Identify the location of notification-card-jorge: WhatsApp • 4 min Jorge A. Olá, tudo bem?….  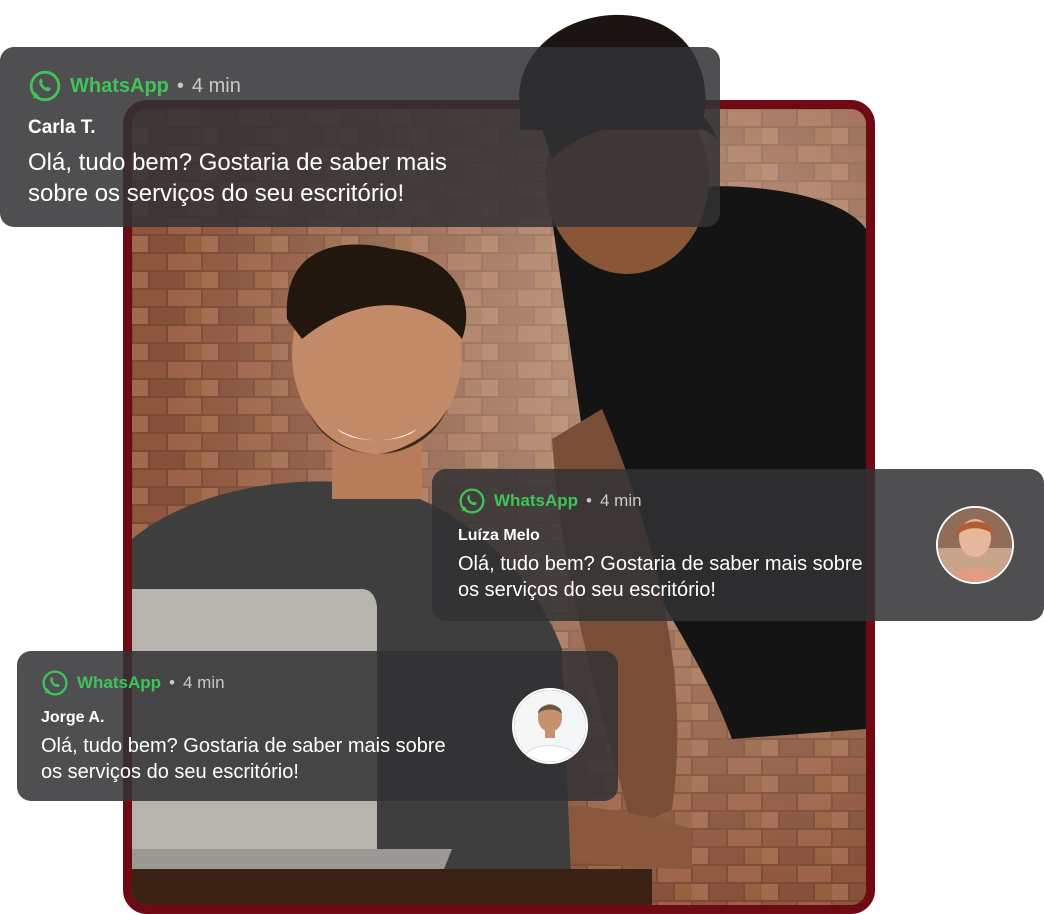
(317, 726).